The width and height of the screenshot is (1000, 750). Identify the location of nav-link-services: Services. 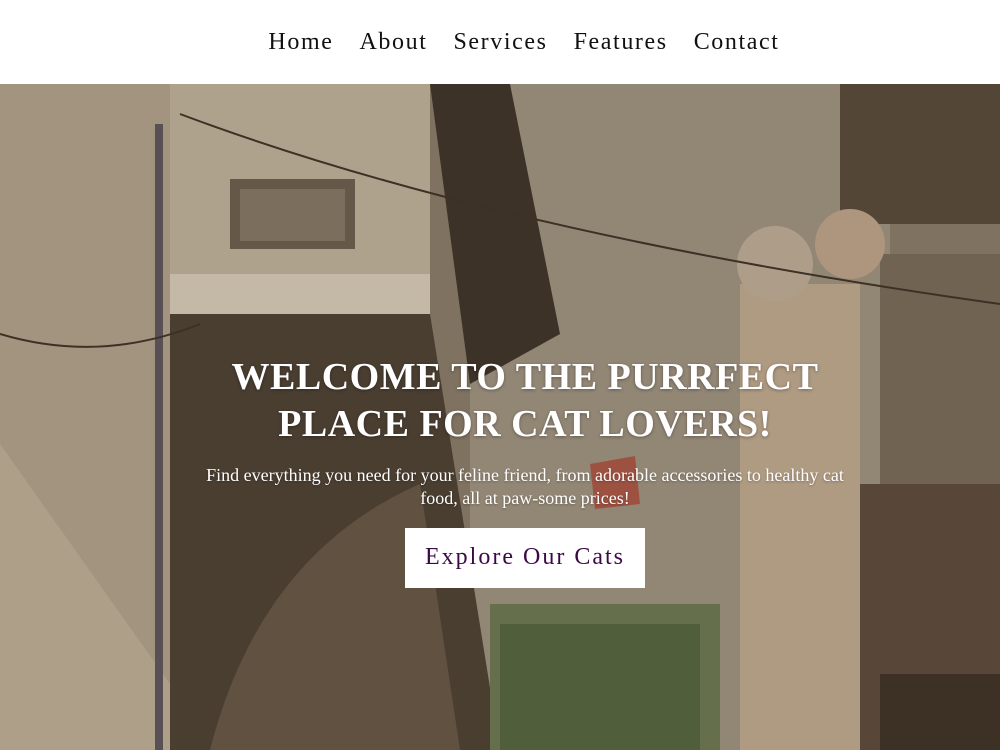
(500, 42).